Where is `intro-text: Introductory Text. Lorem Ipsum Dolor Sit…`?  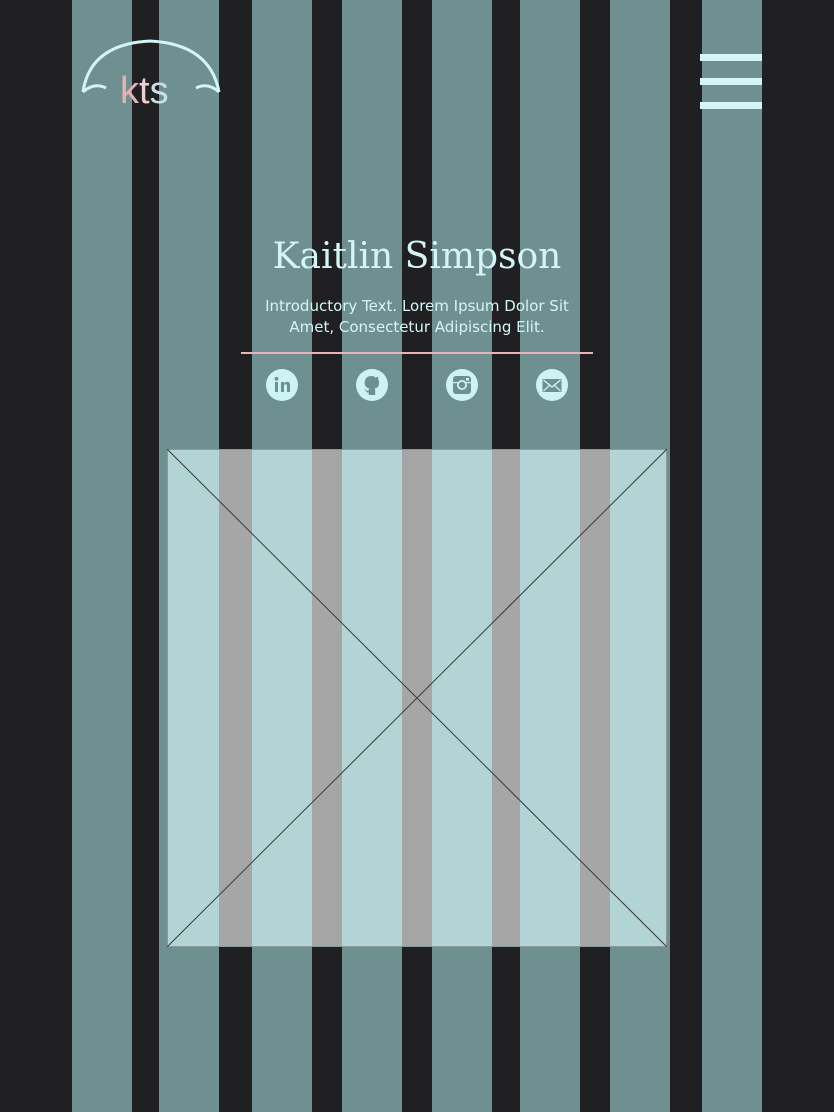 intro-text: Introductory Text. Lorem Ipsum Dolor Sit… is located at coordinates (417, 317).